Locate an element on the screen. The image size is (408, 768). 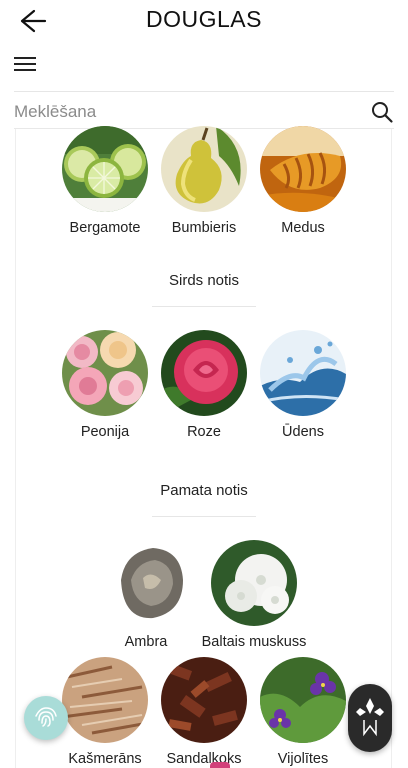
brand-logo: DOUGLAS is located at coordinates (204, 19).